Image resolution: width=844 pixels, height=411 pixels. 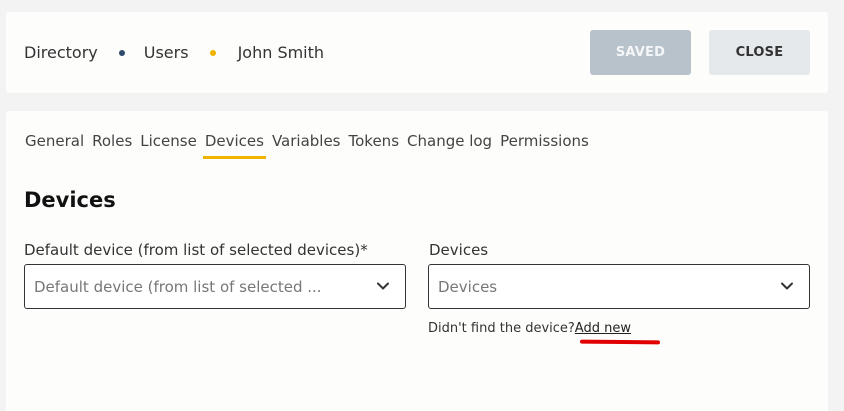 I want to click on device-hint: Didn't find the device?Add new, so click(x=529, y=328).